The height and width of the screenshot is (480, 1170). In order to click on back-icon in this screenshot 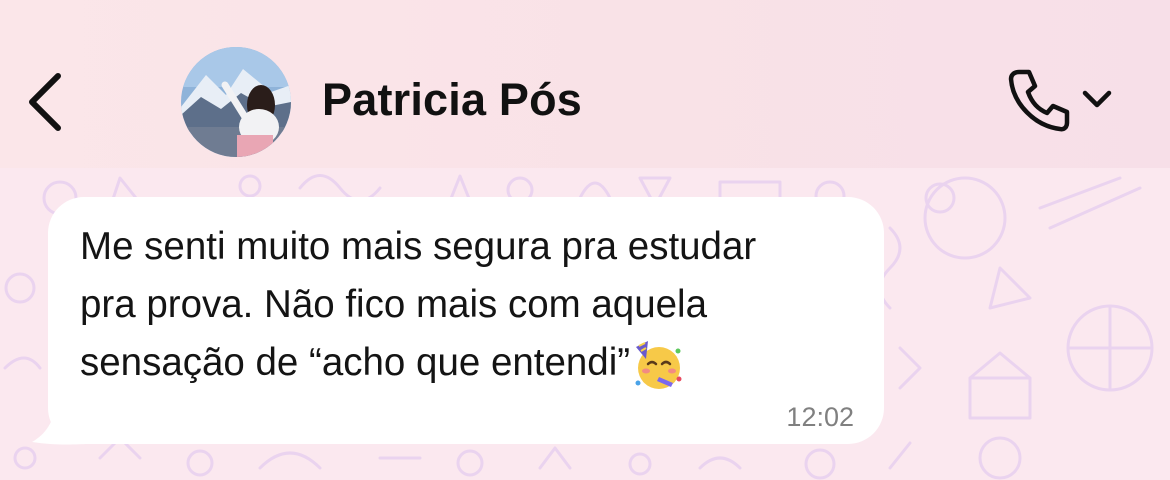, I will do `click(44, 102)`.